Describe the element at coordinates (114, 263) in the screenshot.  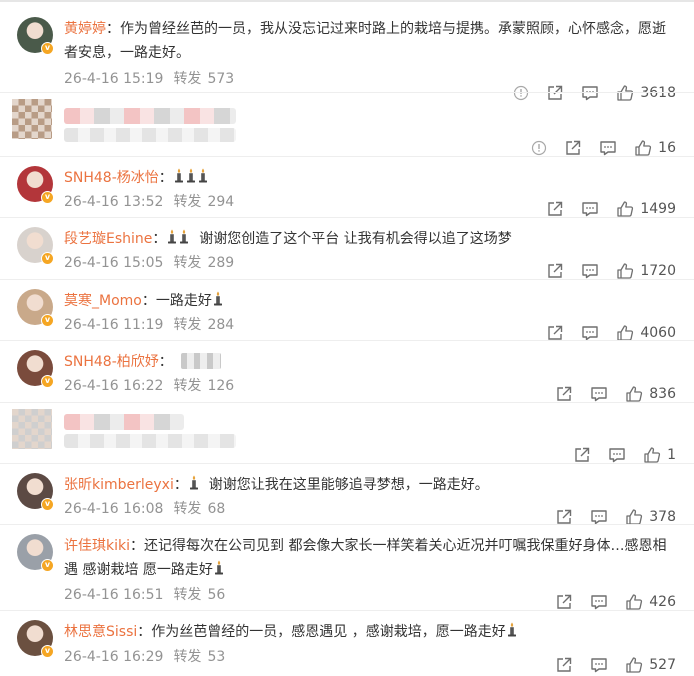
I see `timestamp: 26-4-16 15:05` at that location.